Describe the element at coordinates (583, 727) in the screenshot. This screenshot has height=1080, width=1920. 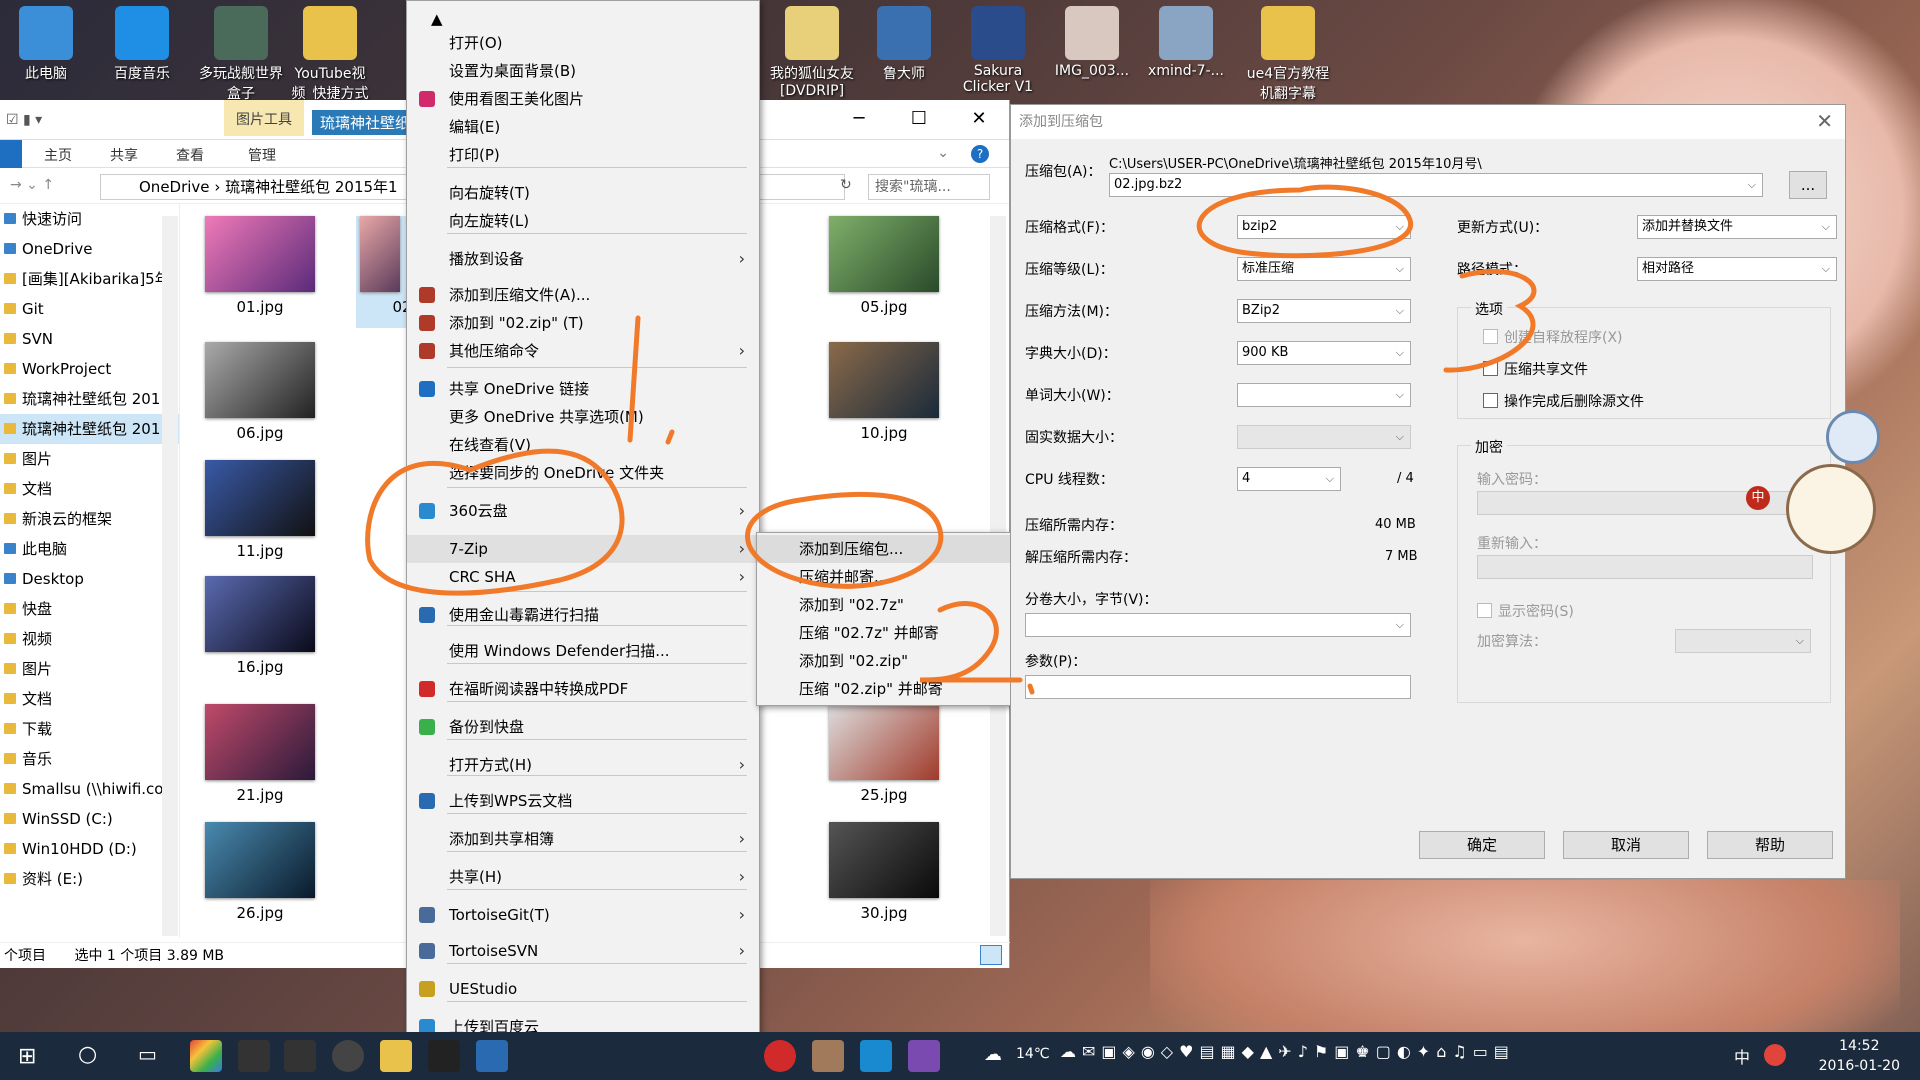
I see `context-menu-item: 备份到快盘` at that location.